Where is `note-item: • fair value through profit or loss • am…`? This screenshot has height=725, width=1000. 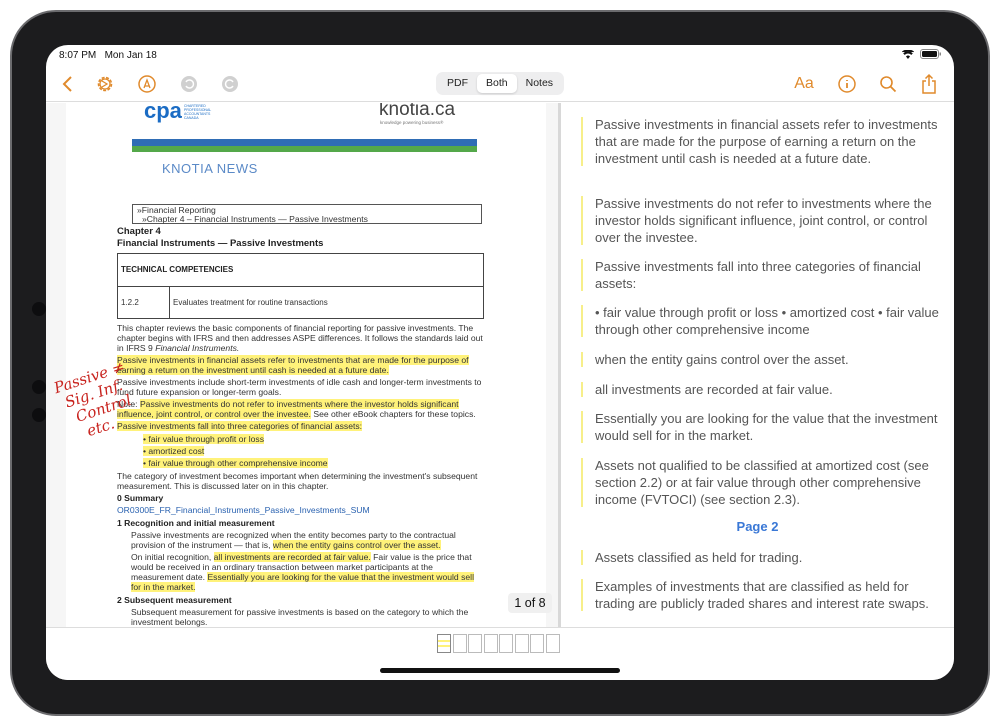 note-item: • fair value through profit or loss • am… is located at coordinates (760, 321).